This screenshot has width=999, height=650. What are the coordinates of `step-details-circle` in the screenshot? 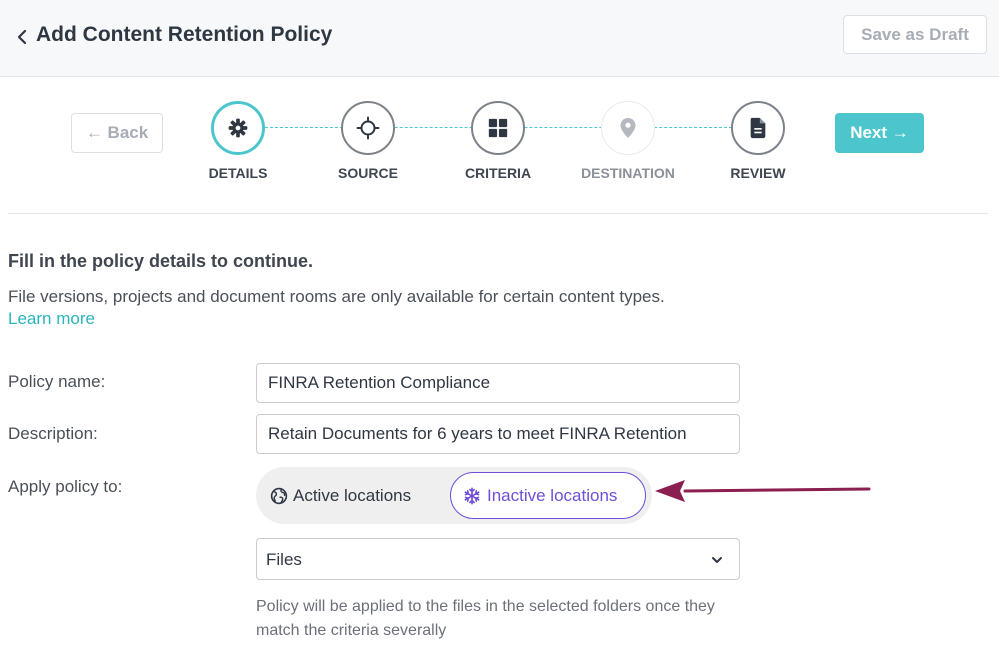 It's located at (238, 128).